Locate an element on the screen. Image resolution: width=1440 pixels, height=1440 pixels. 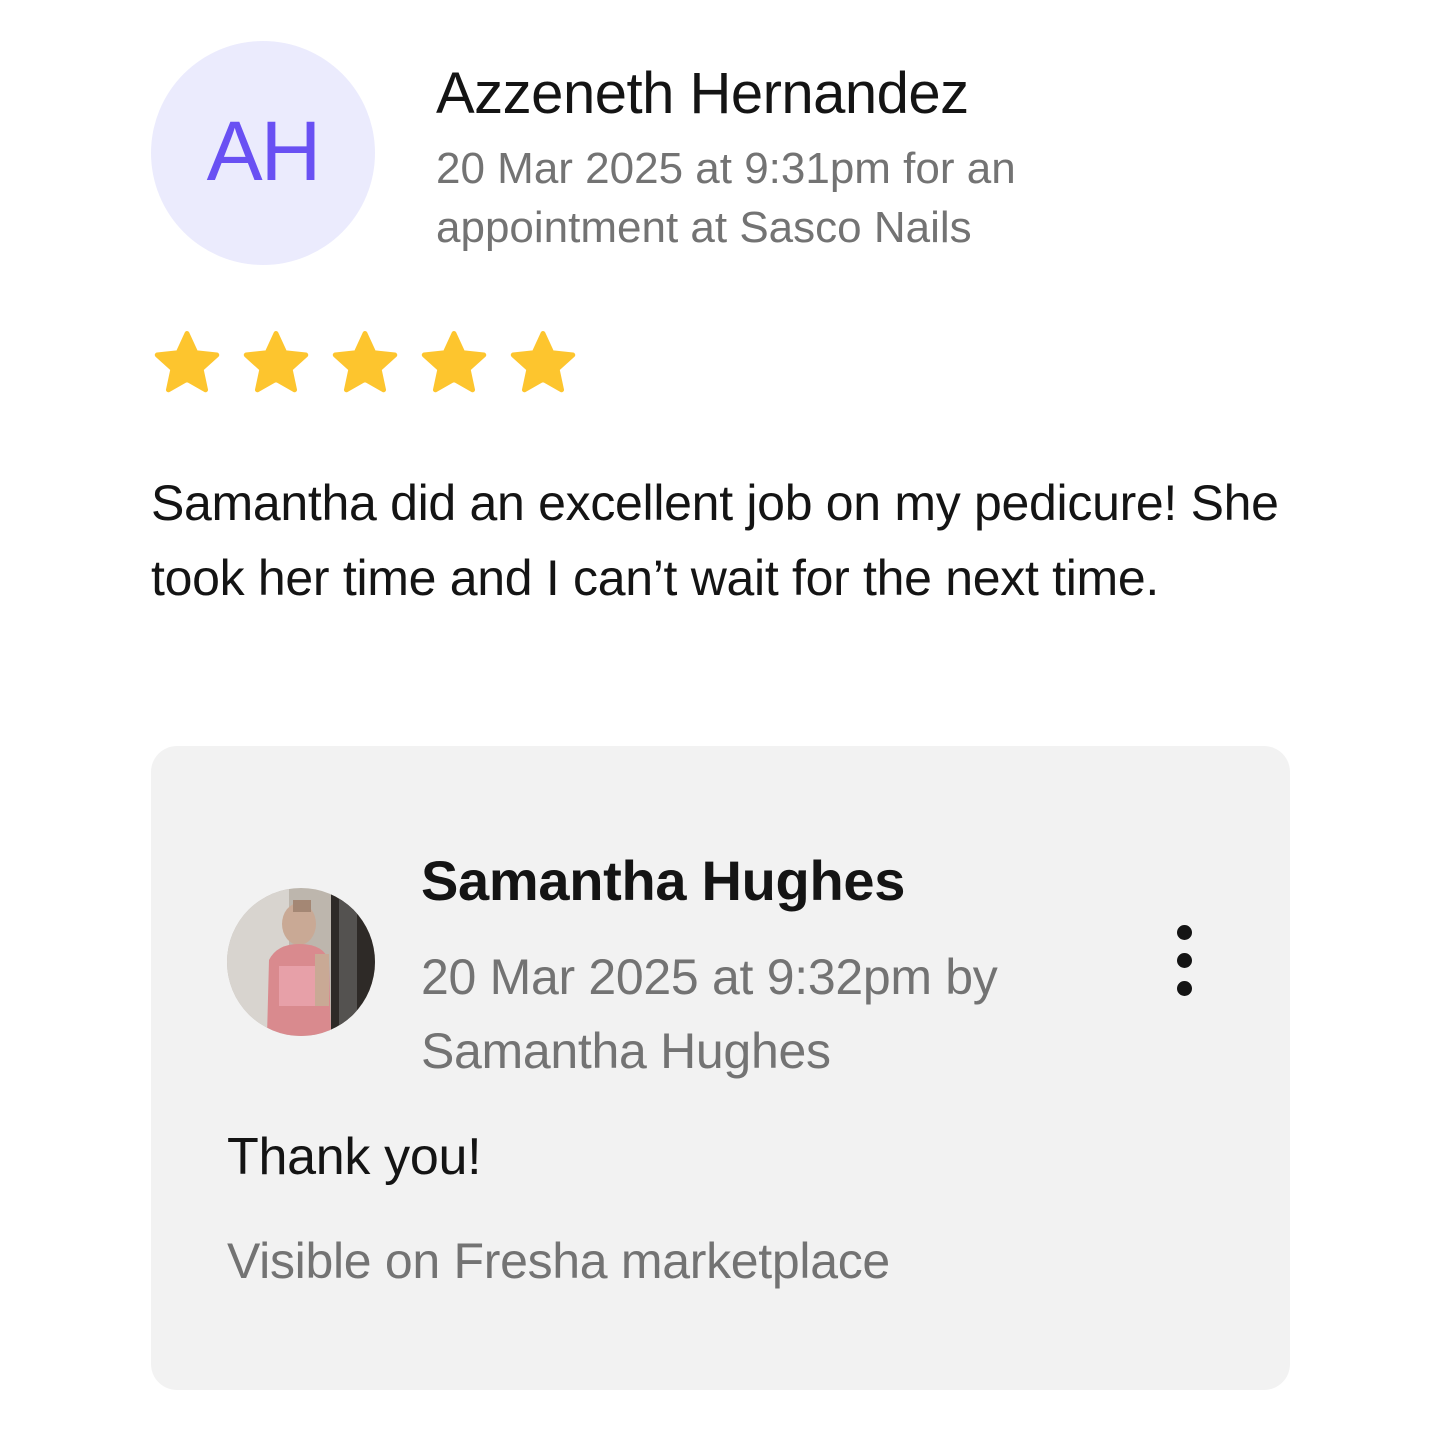
reviewer-name: Azzeneth Hernandez is located at coordinates (702, 93).